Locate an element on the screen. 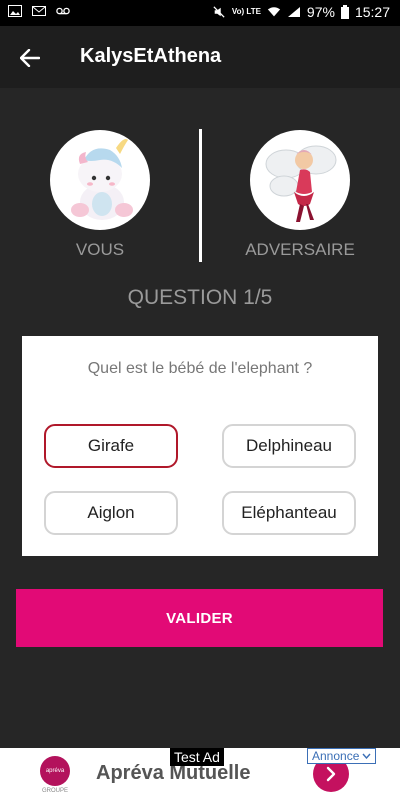 The height and width of the screenshot is (800, 400). adchoices-label: Annonce is located at coordinates (336, 756).